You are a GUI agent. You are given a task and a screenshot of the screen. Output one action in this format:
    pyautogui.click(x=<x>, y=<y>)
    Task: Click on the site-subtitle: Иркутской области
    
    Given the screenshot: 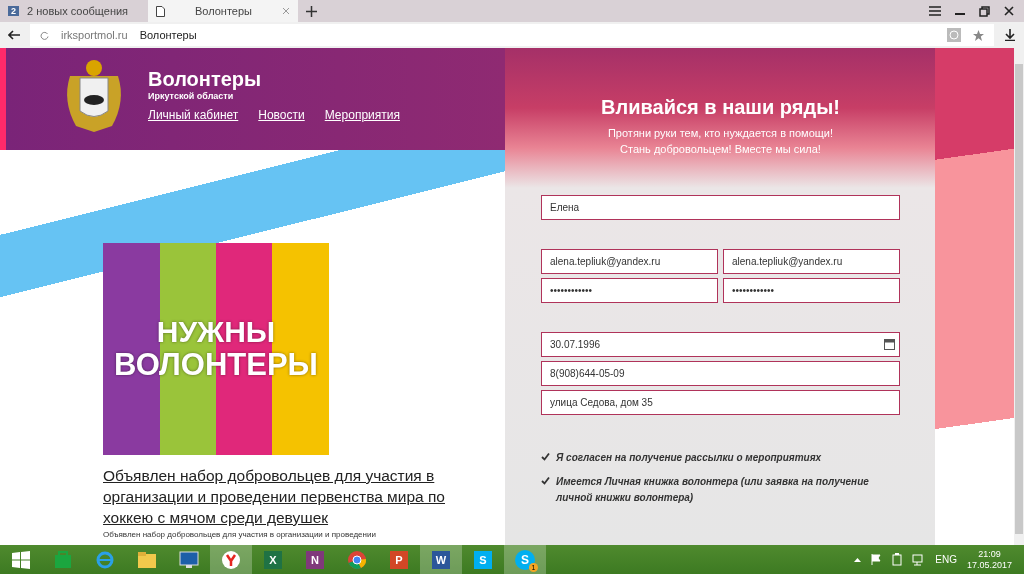 What is the action you would take?
    pyautogui.click(x=191, y=96)
    